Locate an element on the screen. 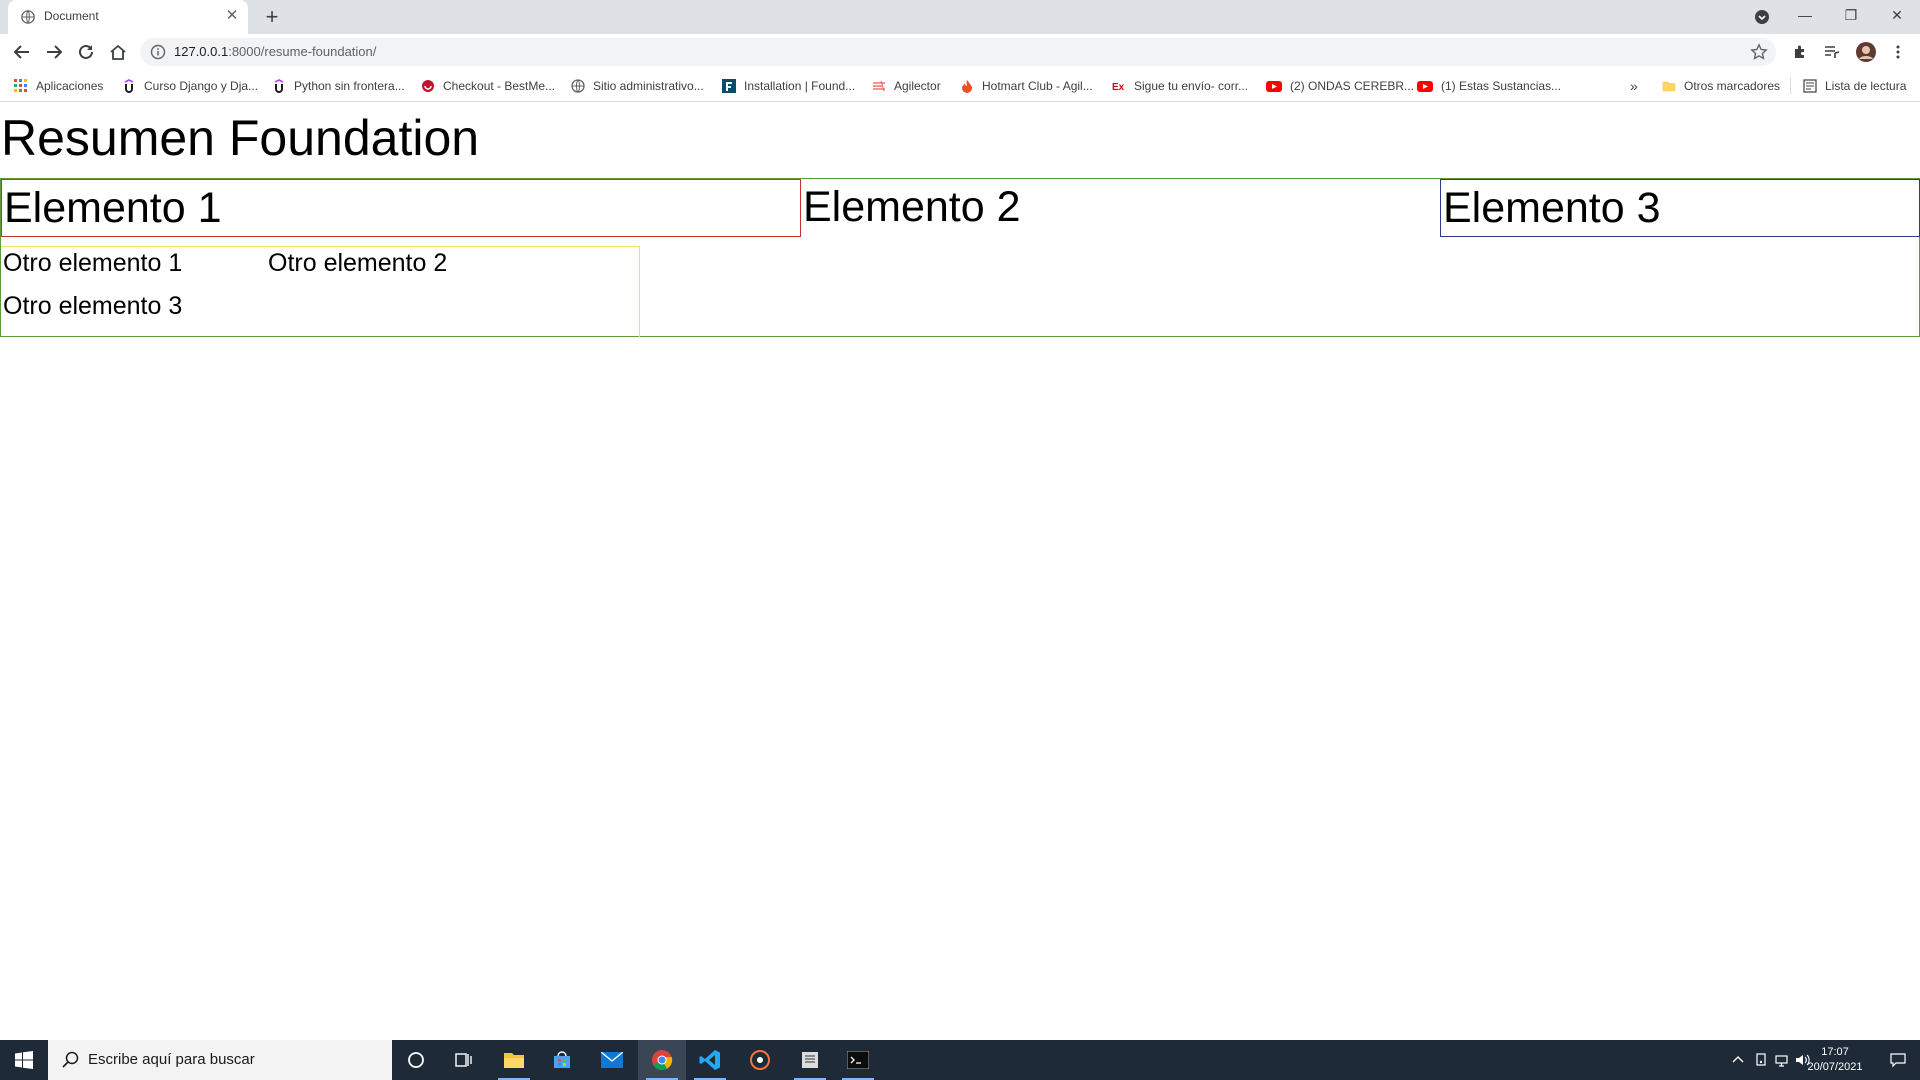  tab-search-icon is located at coordinates (1762, 17).